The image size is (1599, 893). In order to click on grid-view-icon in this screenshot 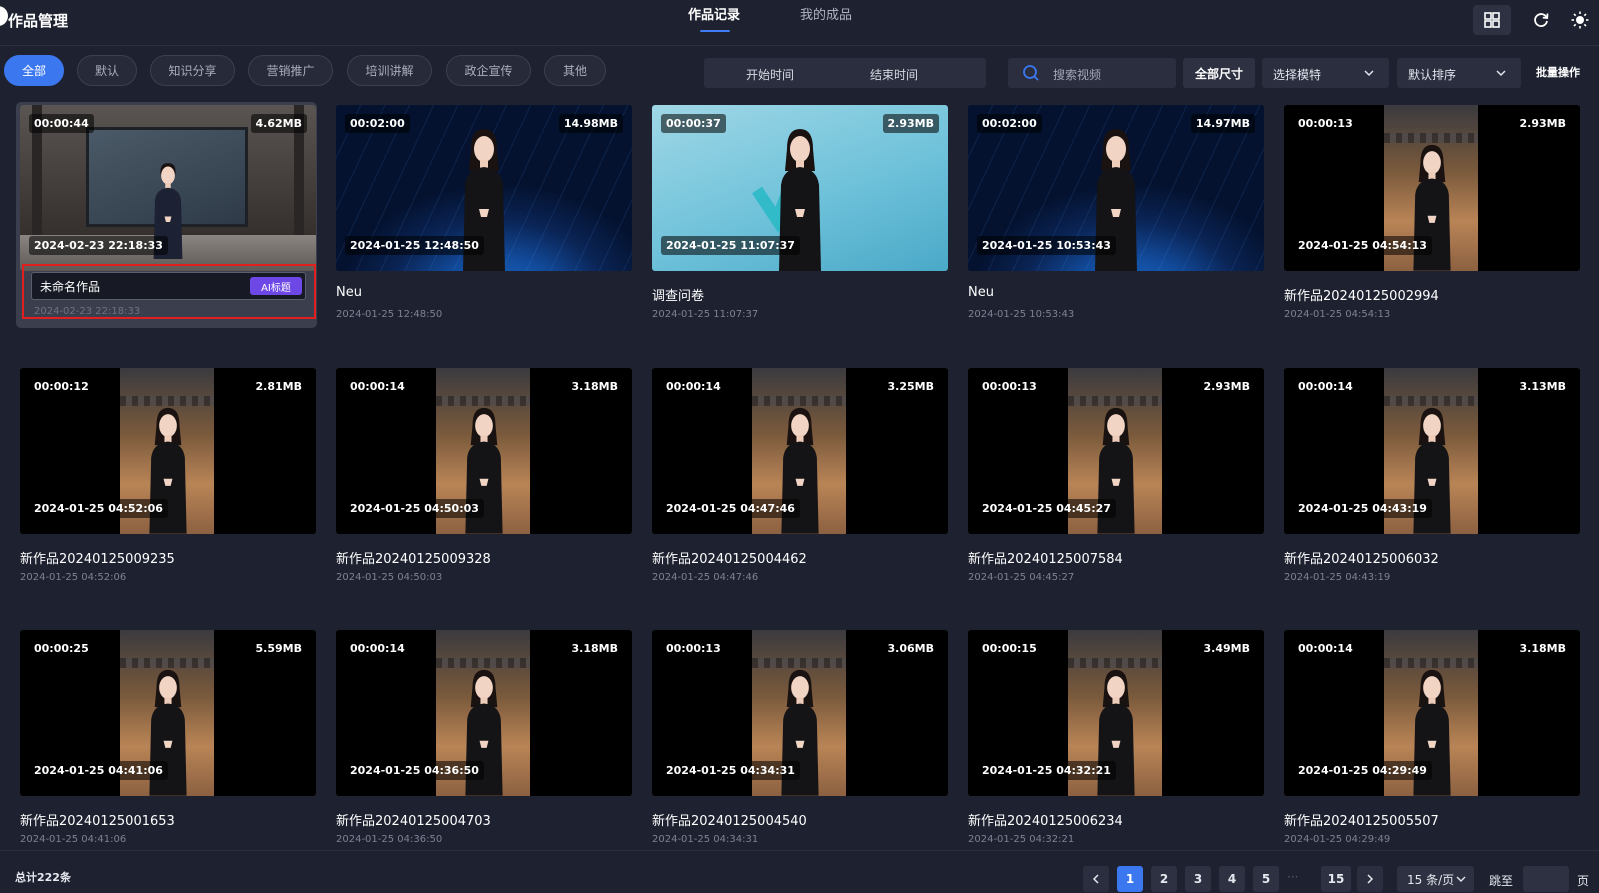, I will do `click(1492, 20)`.